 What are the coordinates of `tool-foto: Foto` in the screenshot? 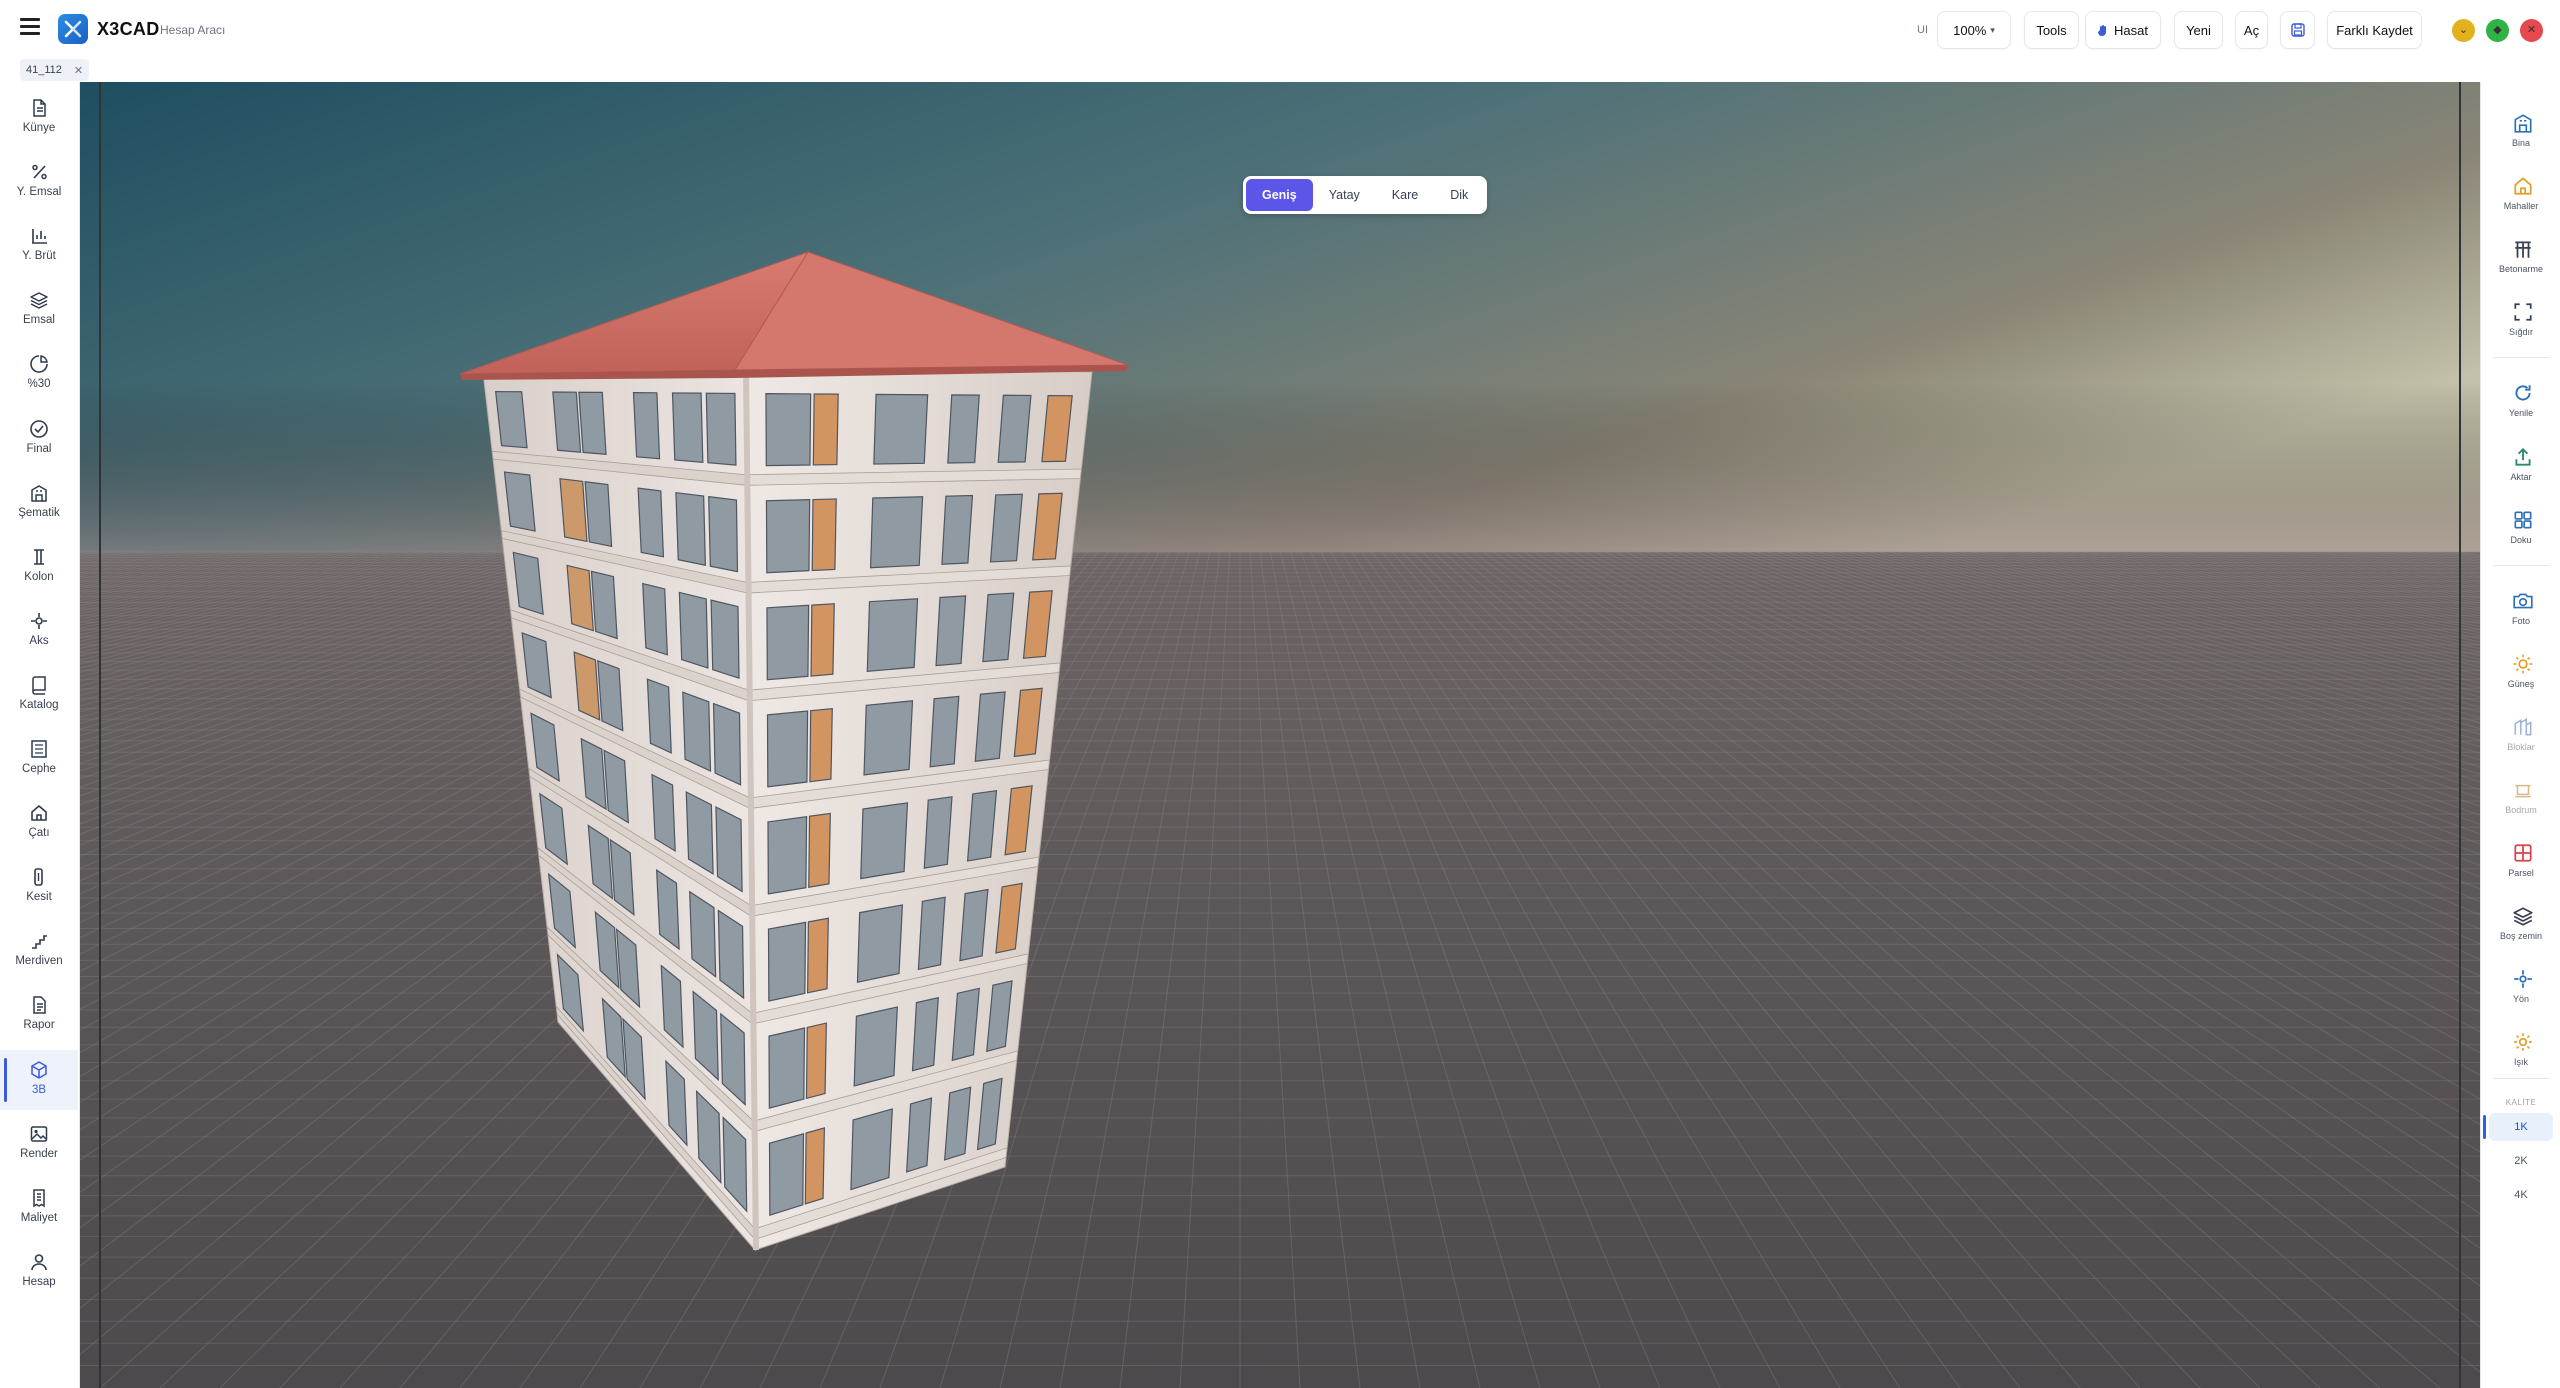 It's located at (2520, 609).